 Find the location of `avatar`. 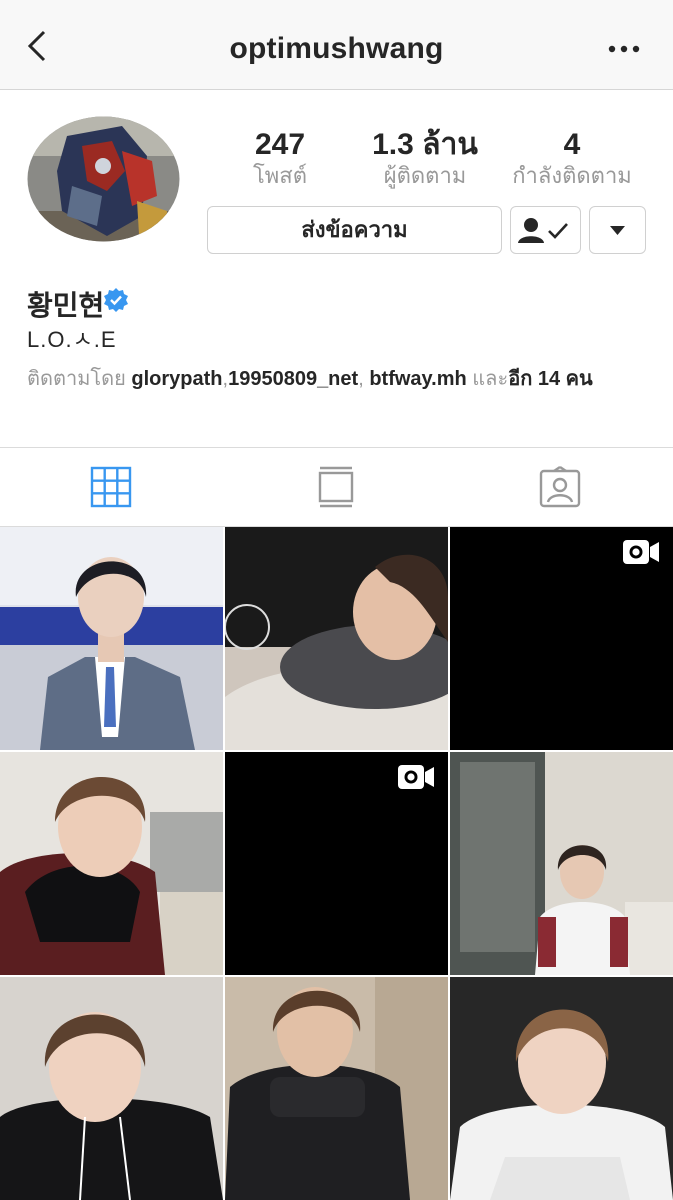

avatar is located at coordinates (103, 179).